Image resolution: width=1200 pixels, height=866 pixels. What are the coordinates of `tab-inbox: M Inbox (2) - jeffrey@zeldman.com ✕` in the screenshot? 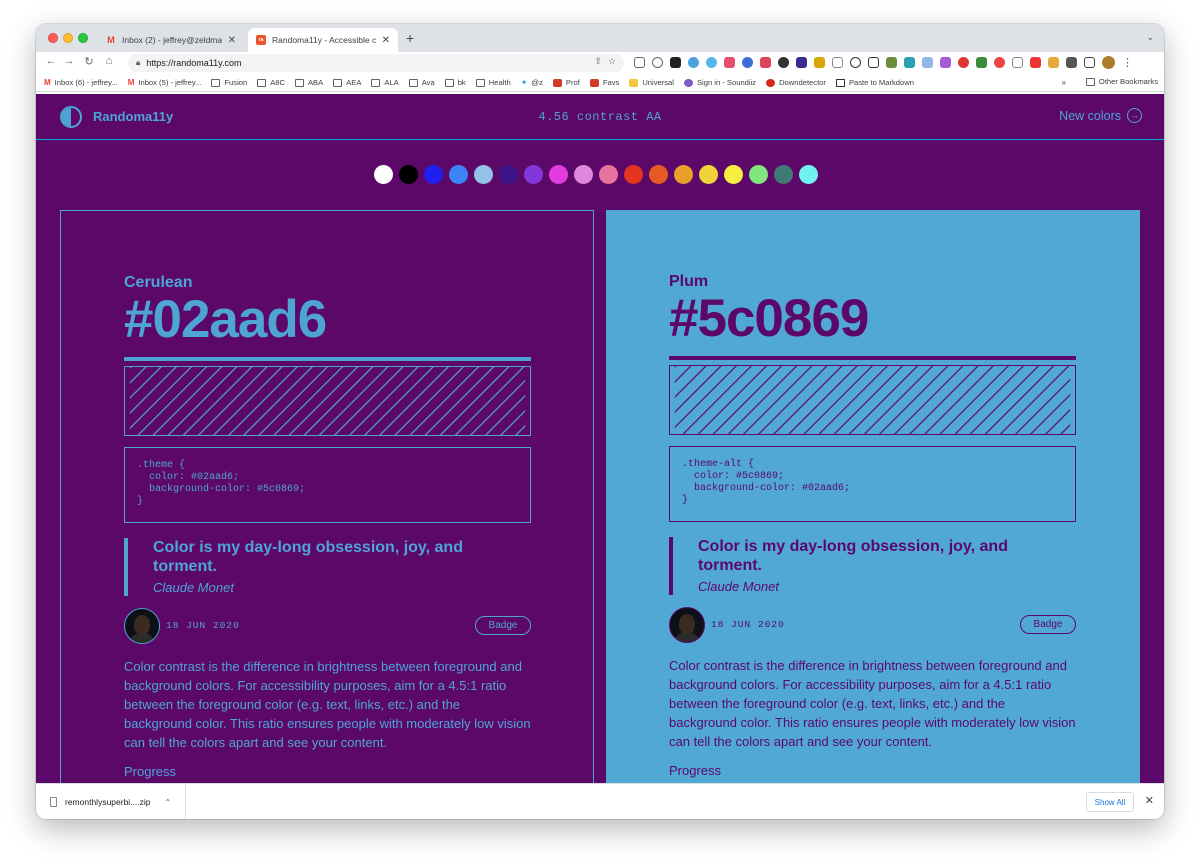 It's located at (171, 40).